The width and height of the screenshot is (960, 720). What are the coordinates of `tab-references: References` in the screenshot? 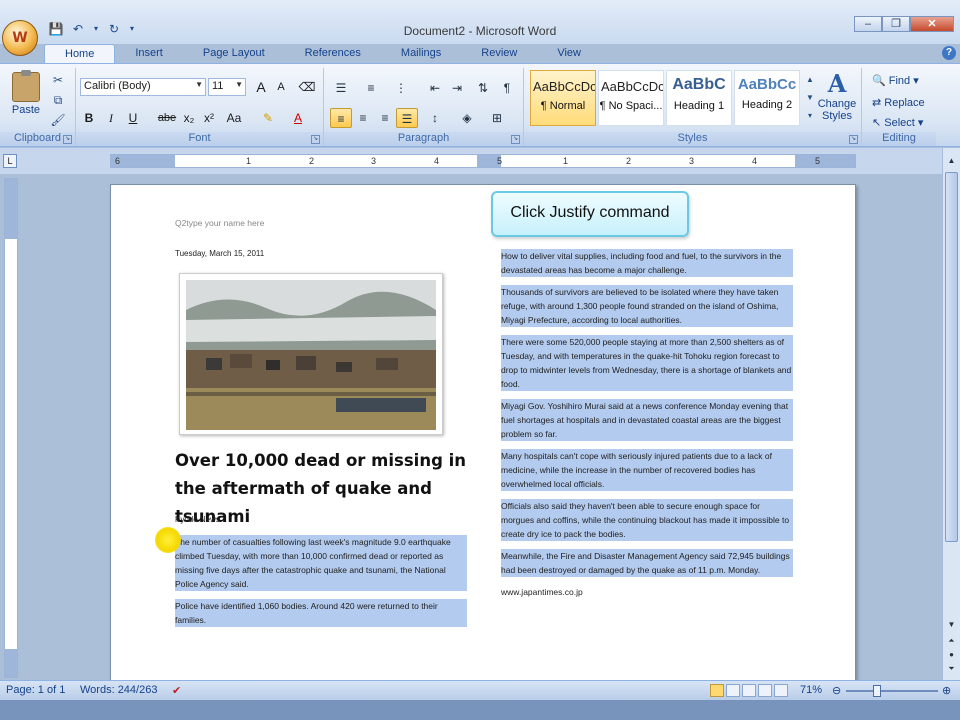 It's located at (333, 54).